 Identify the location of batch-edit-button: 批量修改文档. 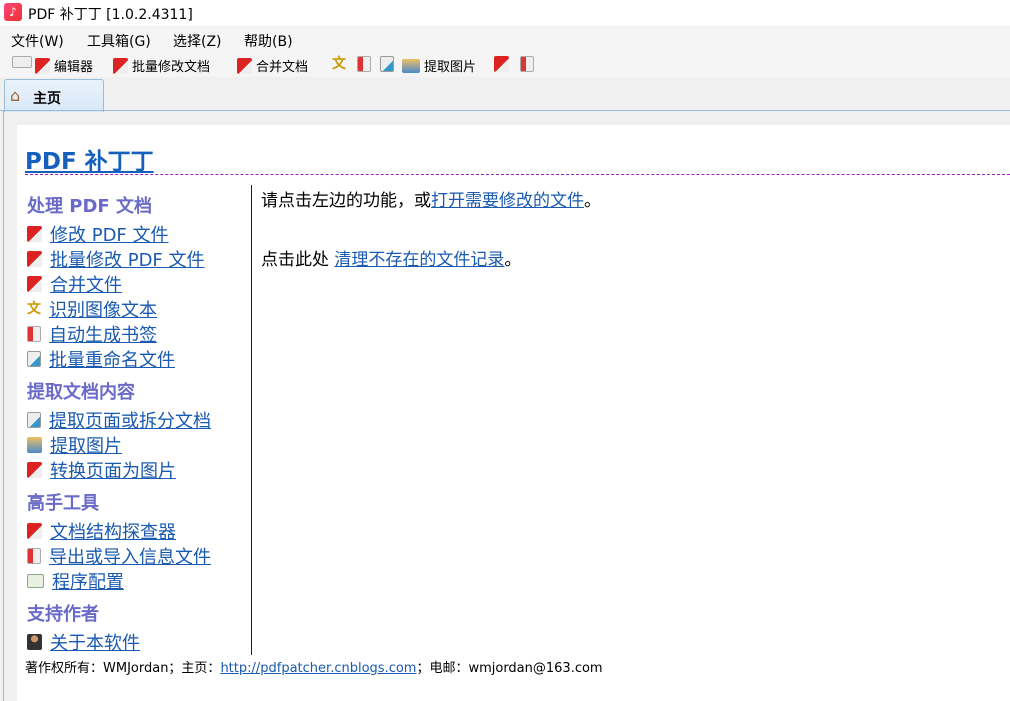
(161, 65).